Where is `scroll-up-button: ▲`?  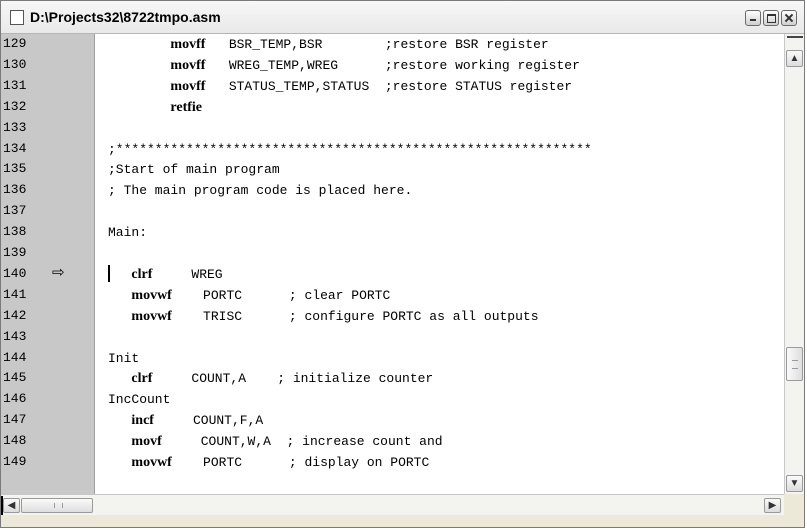
scroll-up-button: ▲ is located at coordinates (794, 58).